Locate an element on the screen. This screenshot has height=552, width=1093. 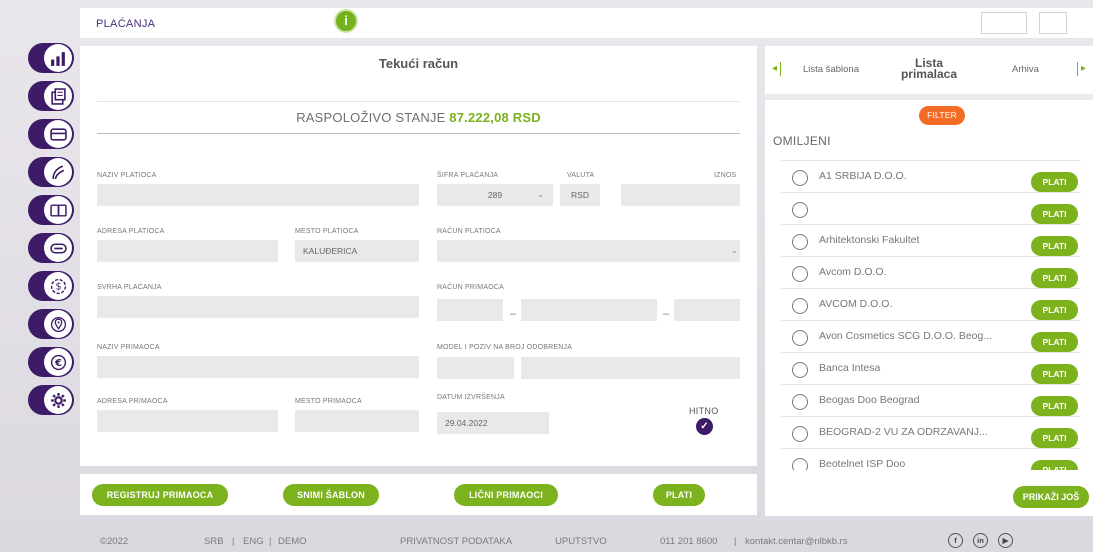
payment-code-value: 289 is located at coordinates (495, 195).